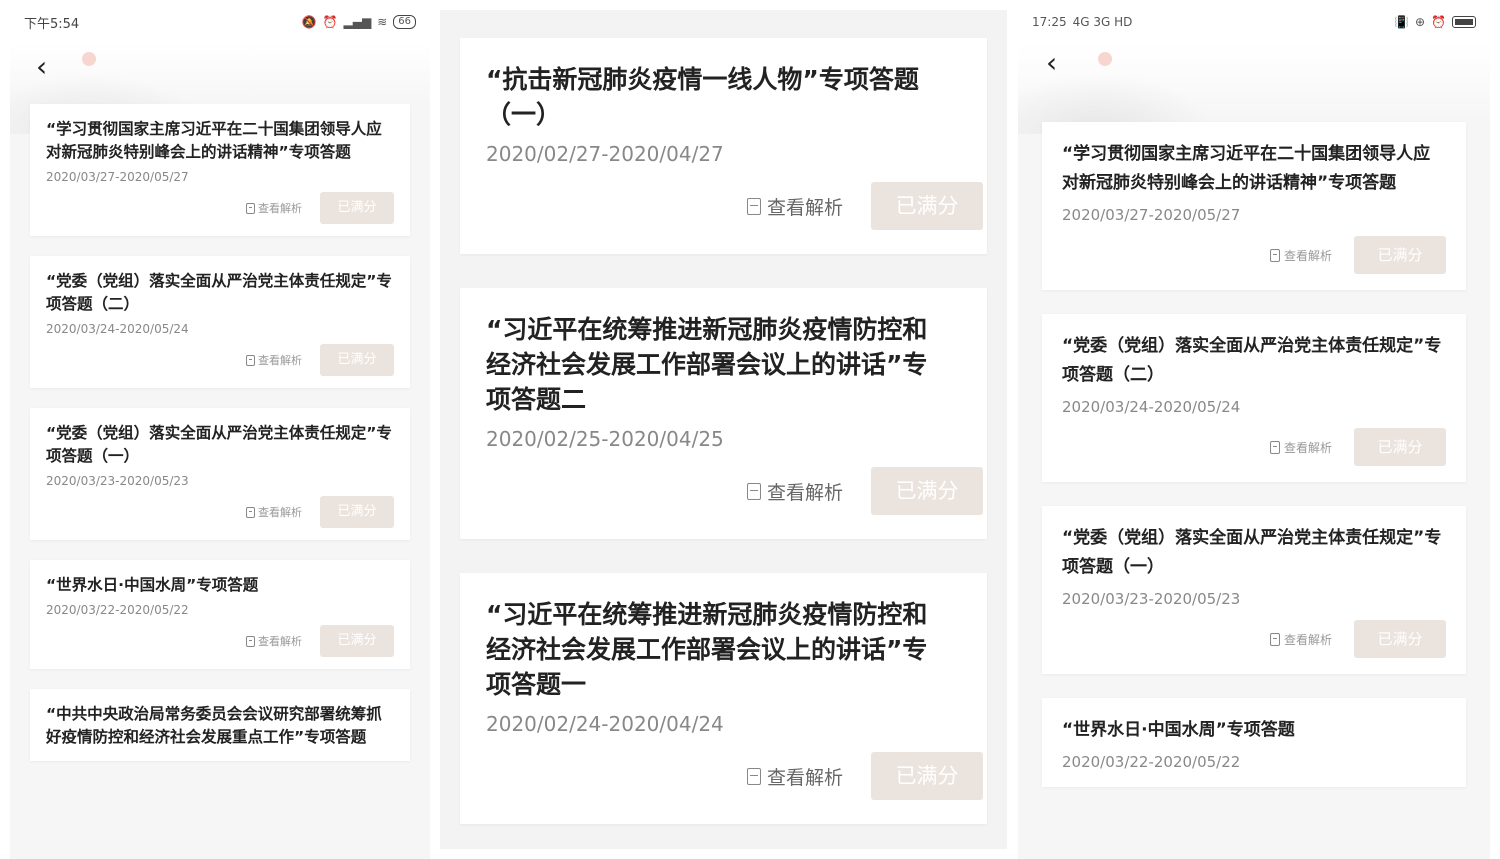 The image size is (1500, 859). I want to click on quiz-date: 2020/03/23-2020/05/23, so click(117, 481).